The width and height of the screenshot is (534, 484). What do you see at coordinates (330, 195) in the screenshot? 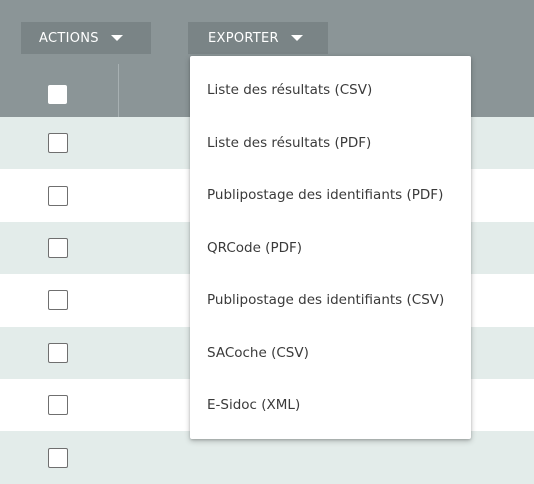
I see `menu-item-mailing-ids-pdf: Publipostage des identifiants (PDF)` at bounding box center [330, 195].